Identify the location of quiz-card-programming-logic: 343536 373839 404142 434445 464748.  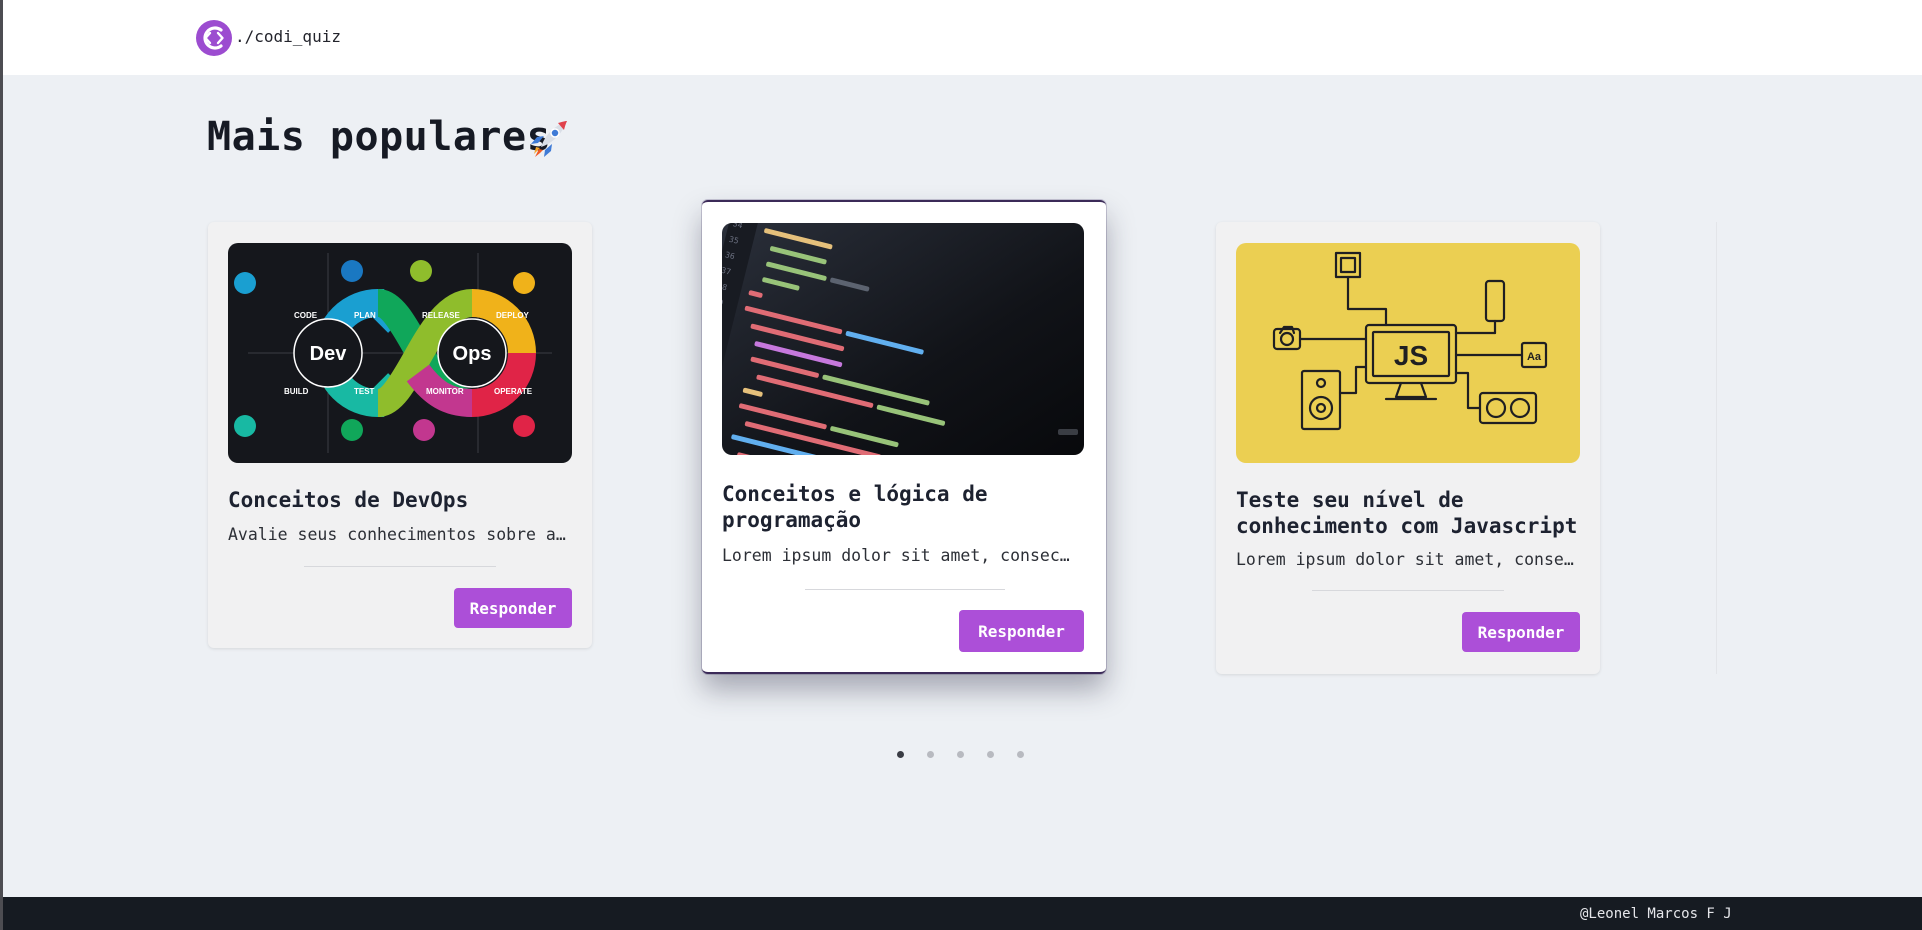
(904, 437).